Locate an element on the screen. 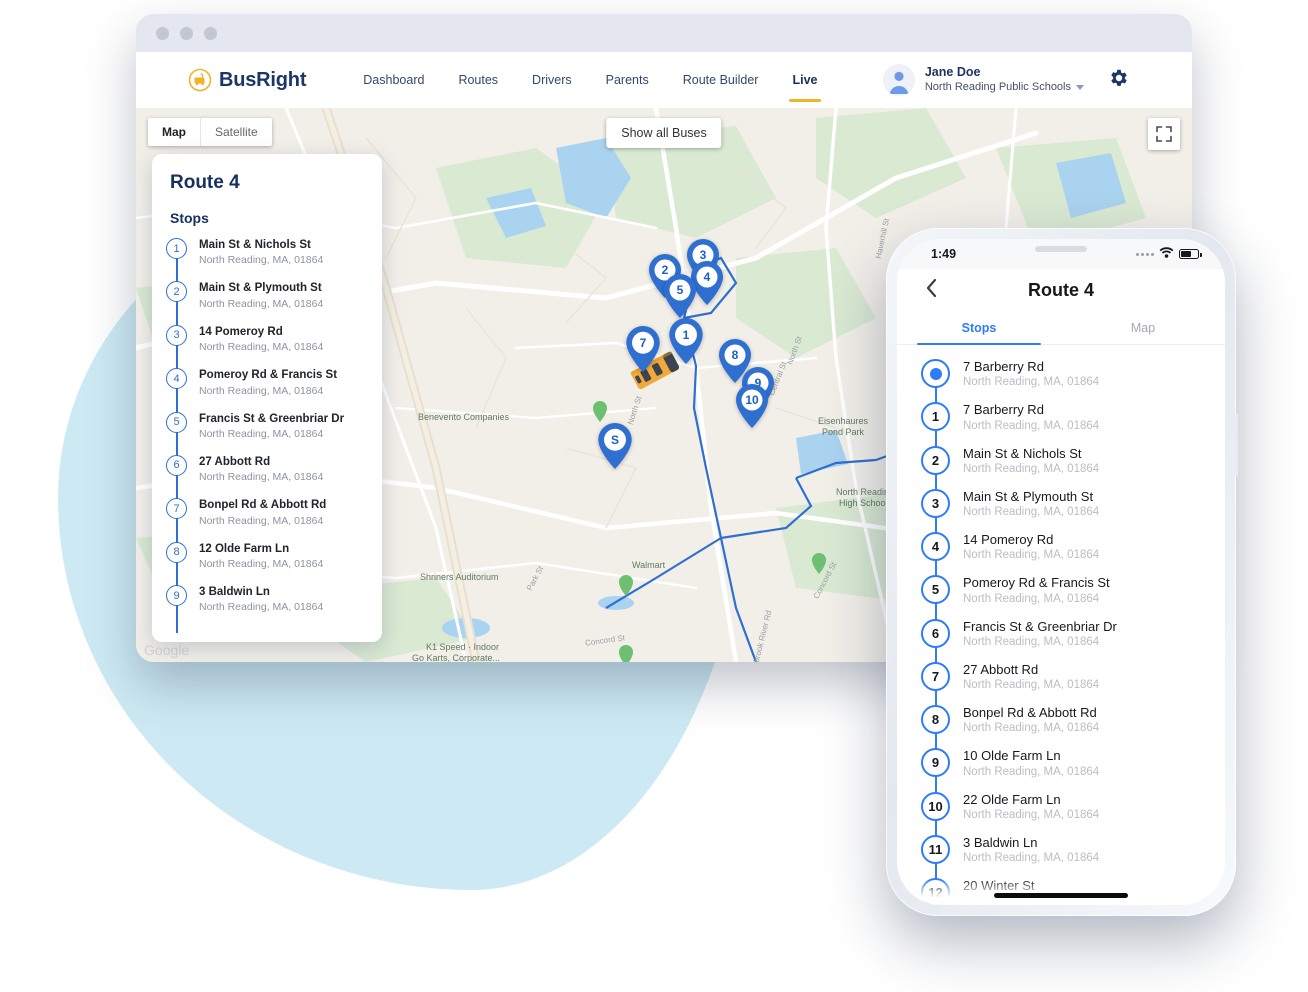 Image resolution: width=1308 pixels, height=992 pixels. stop-name: 14 Pomeroy Rd is located at coordinates (1008, 539).